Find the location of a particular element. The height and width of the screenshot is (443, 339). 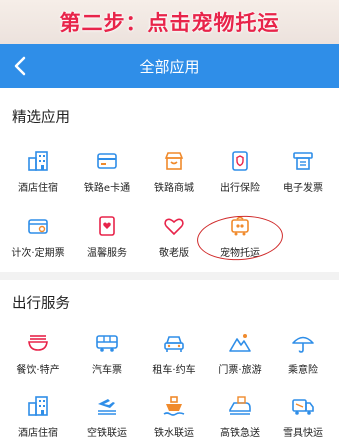

express-icon is located at coordinates (240, 406).